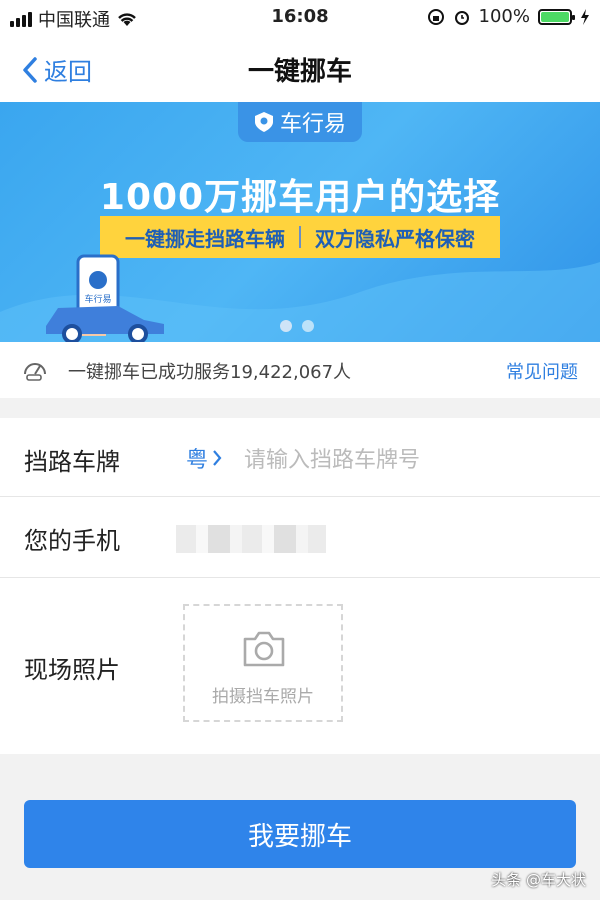 The width and height of the screenshot is (600, 900). What do you see at coordinates (300, 17) in the screenshot?
I see `status-bar: 中国联通 16:08 100%` at bounding box center [300, 17].